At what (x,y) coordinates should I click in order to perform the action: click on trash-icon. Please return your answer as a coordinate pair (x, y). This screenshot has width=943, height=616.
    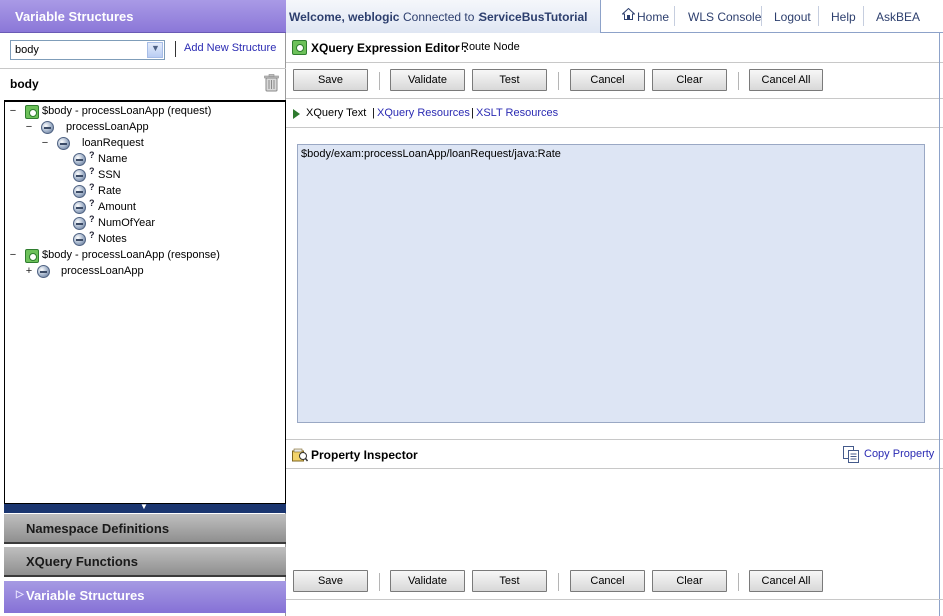
    Looking at the image, I should click on (271, 83).